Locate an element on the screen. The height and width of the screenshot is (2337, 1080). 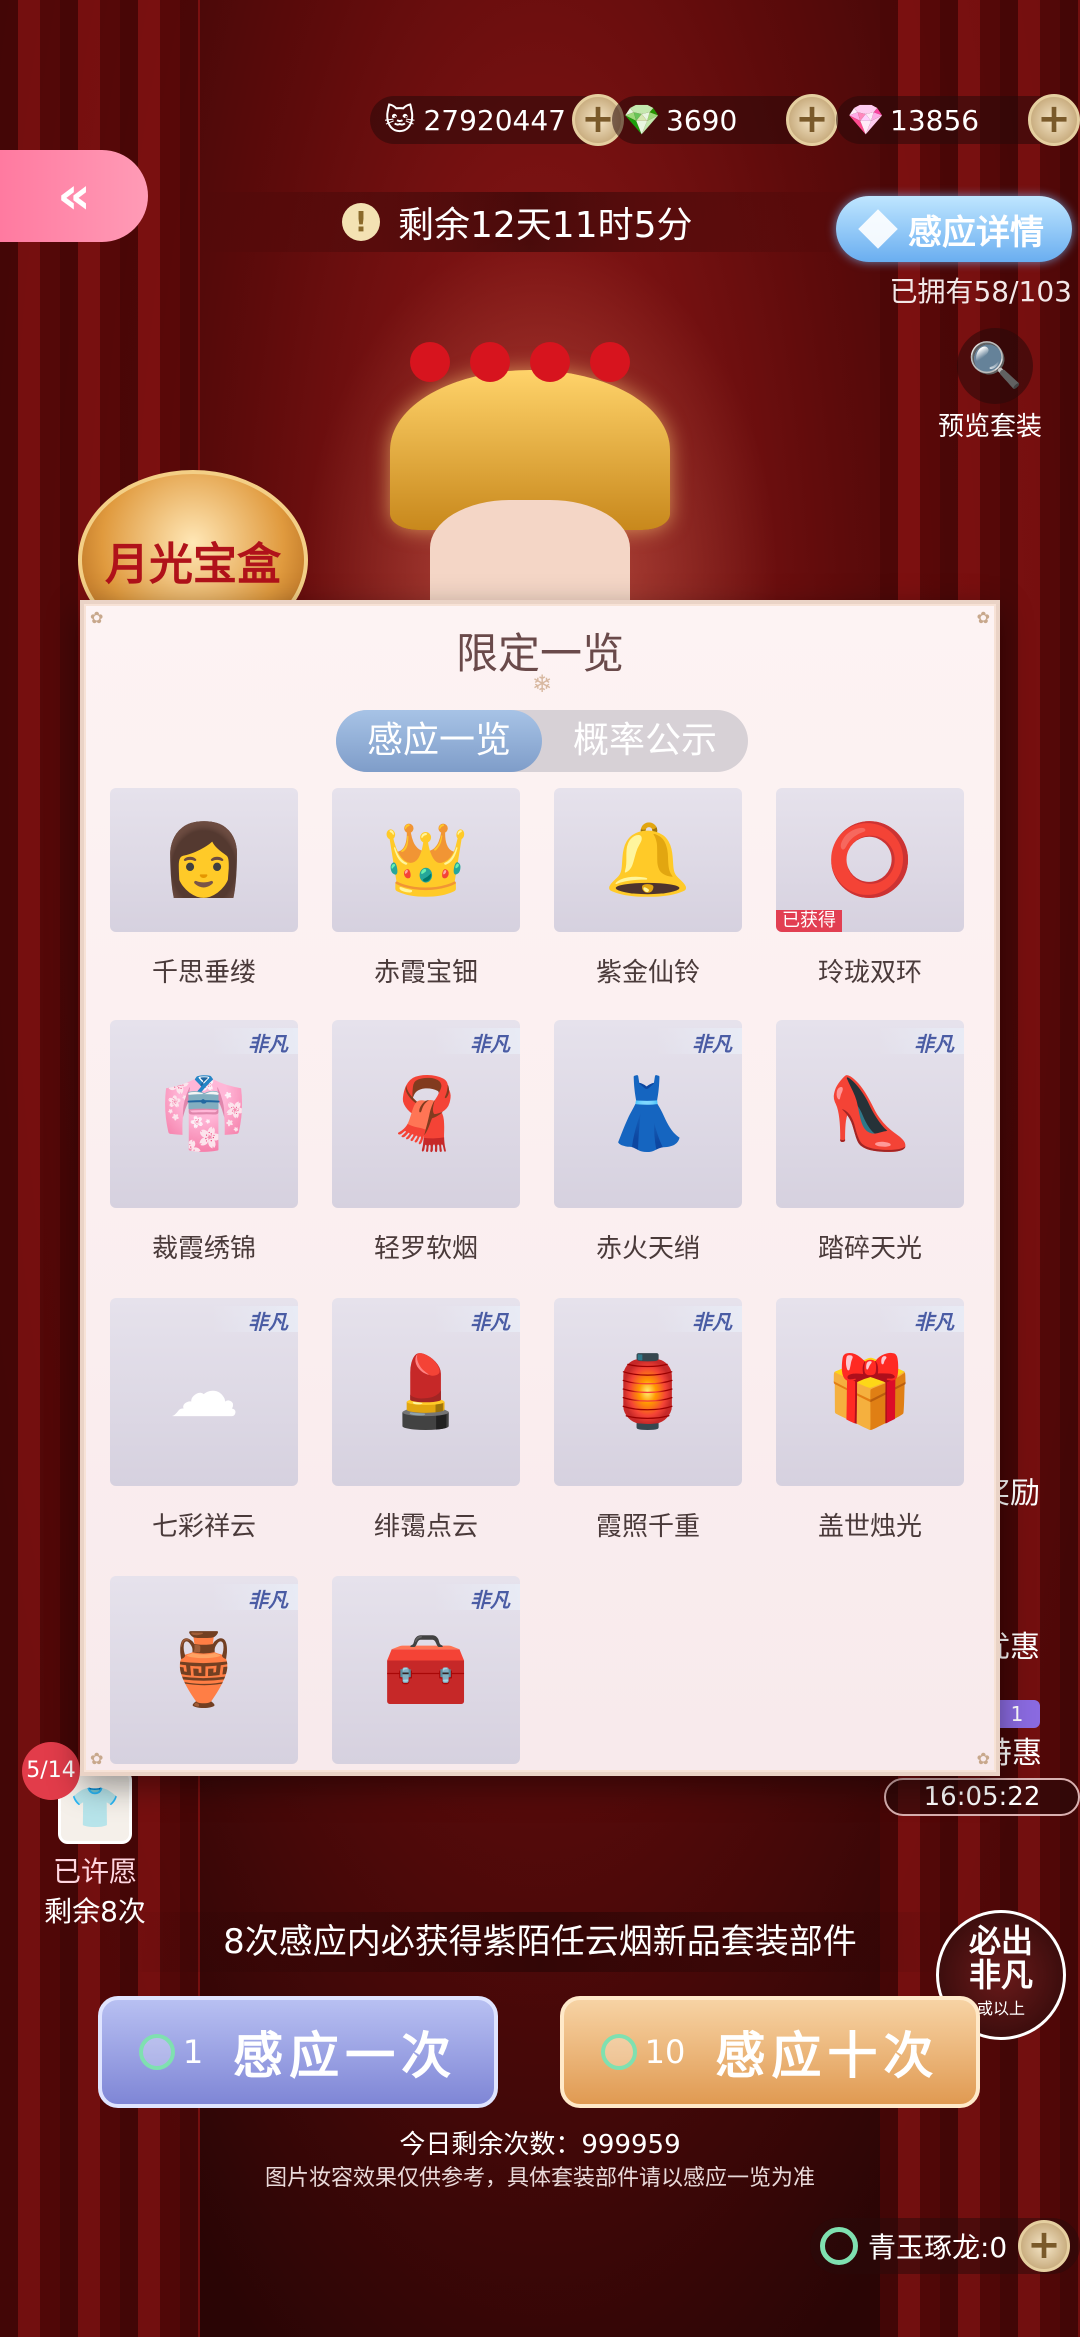
item-card: 👩 千思垂缕 is located at coordinates (204, 888).